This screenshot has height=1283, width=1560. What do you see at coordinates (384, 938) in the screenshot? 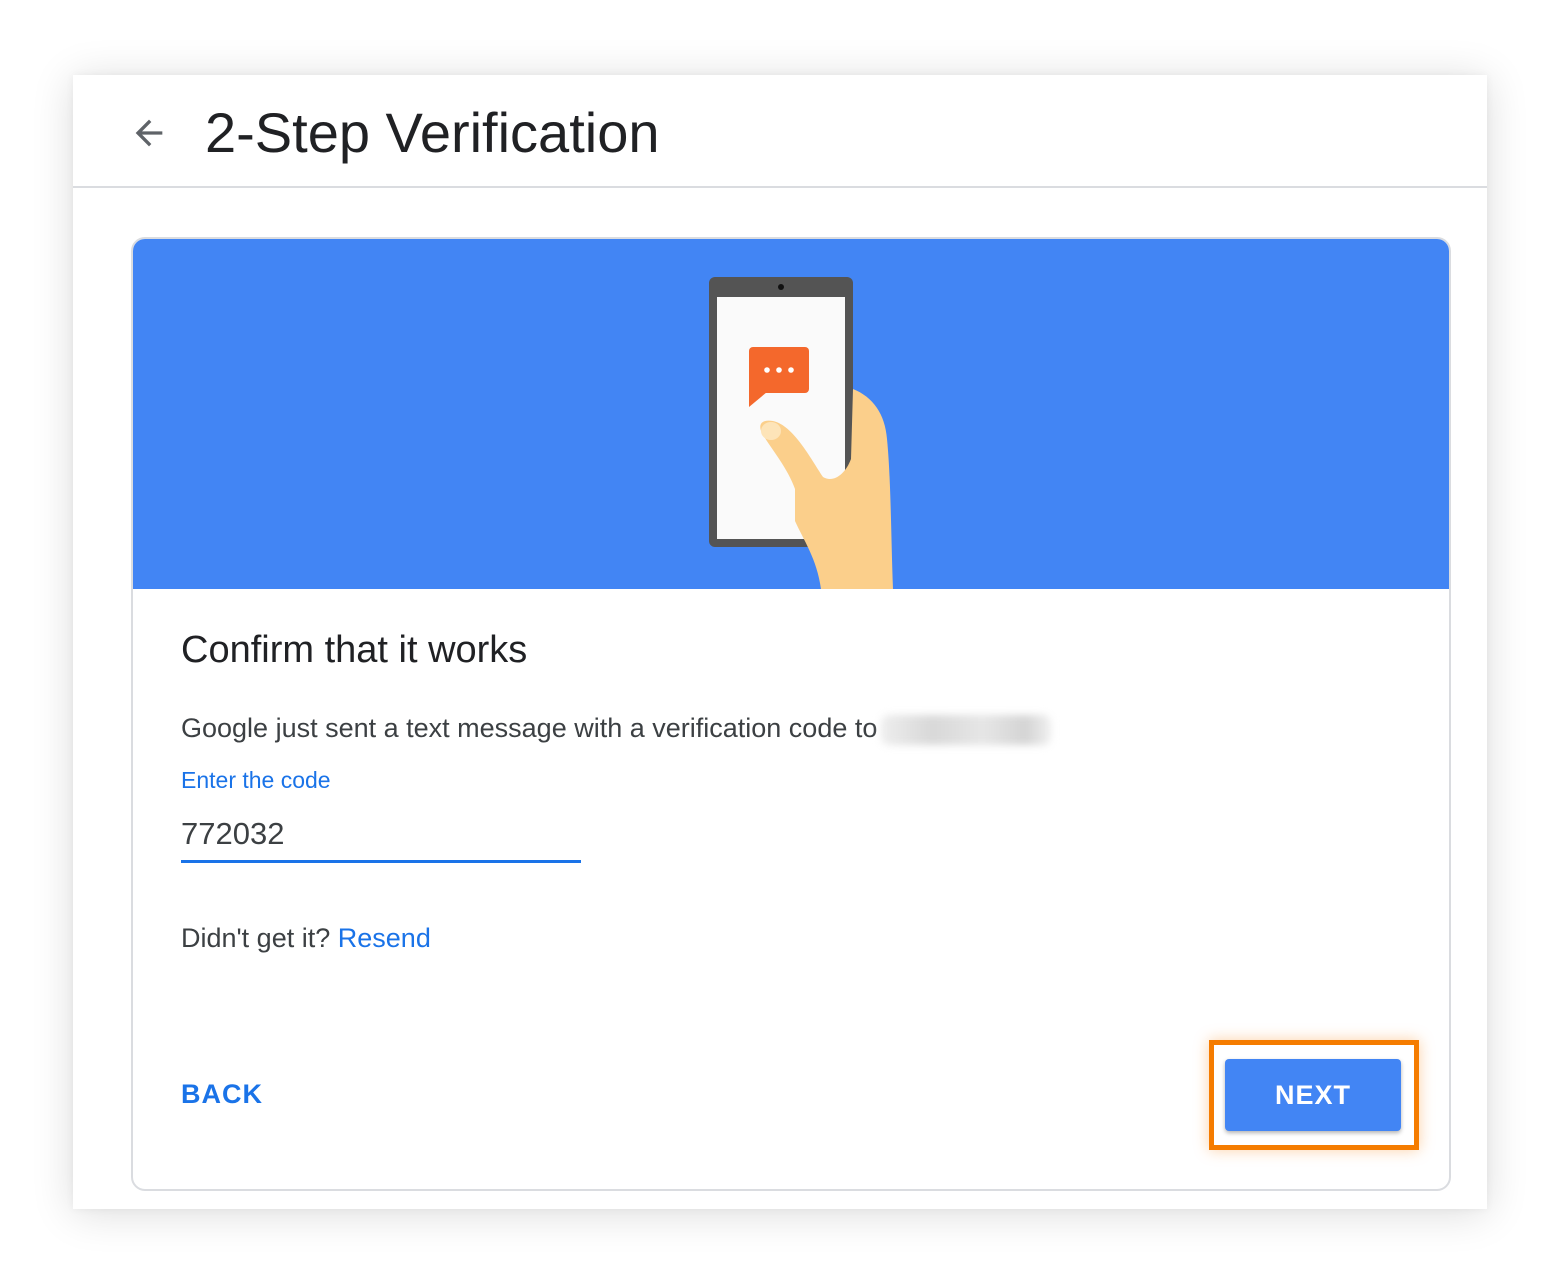
I see `resend-link: Resend` at bounding box center [384, 938].